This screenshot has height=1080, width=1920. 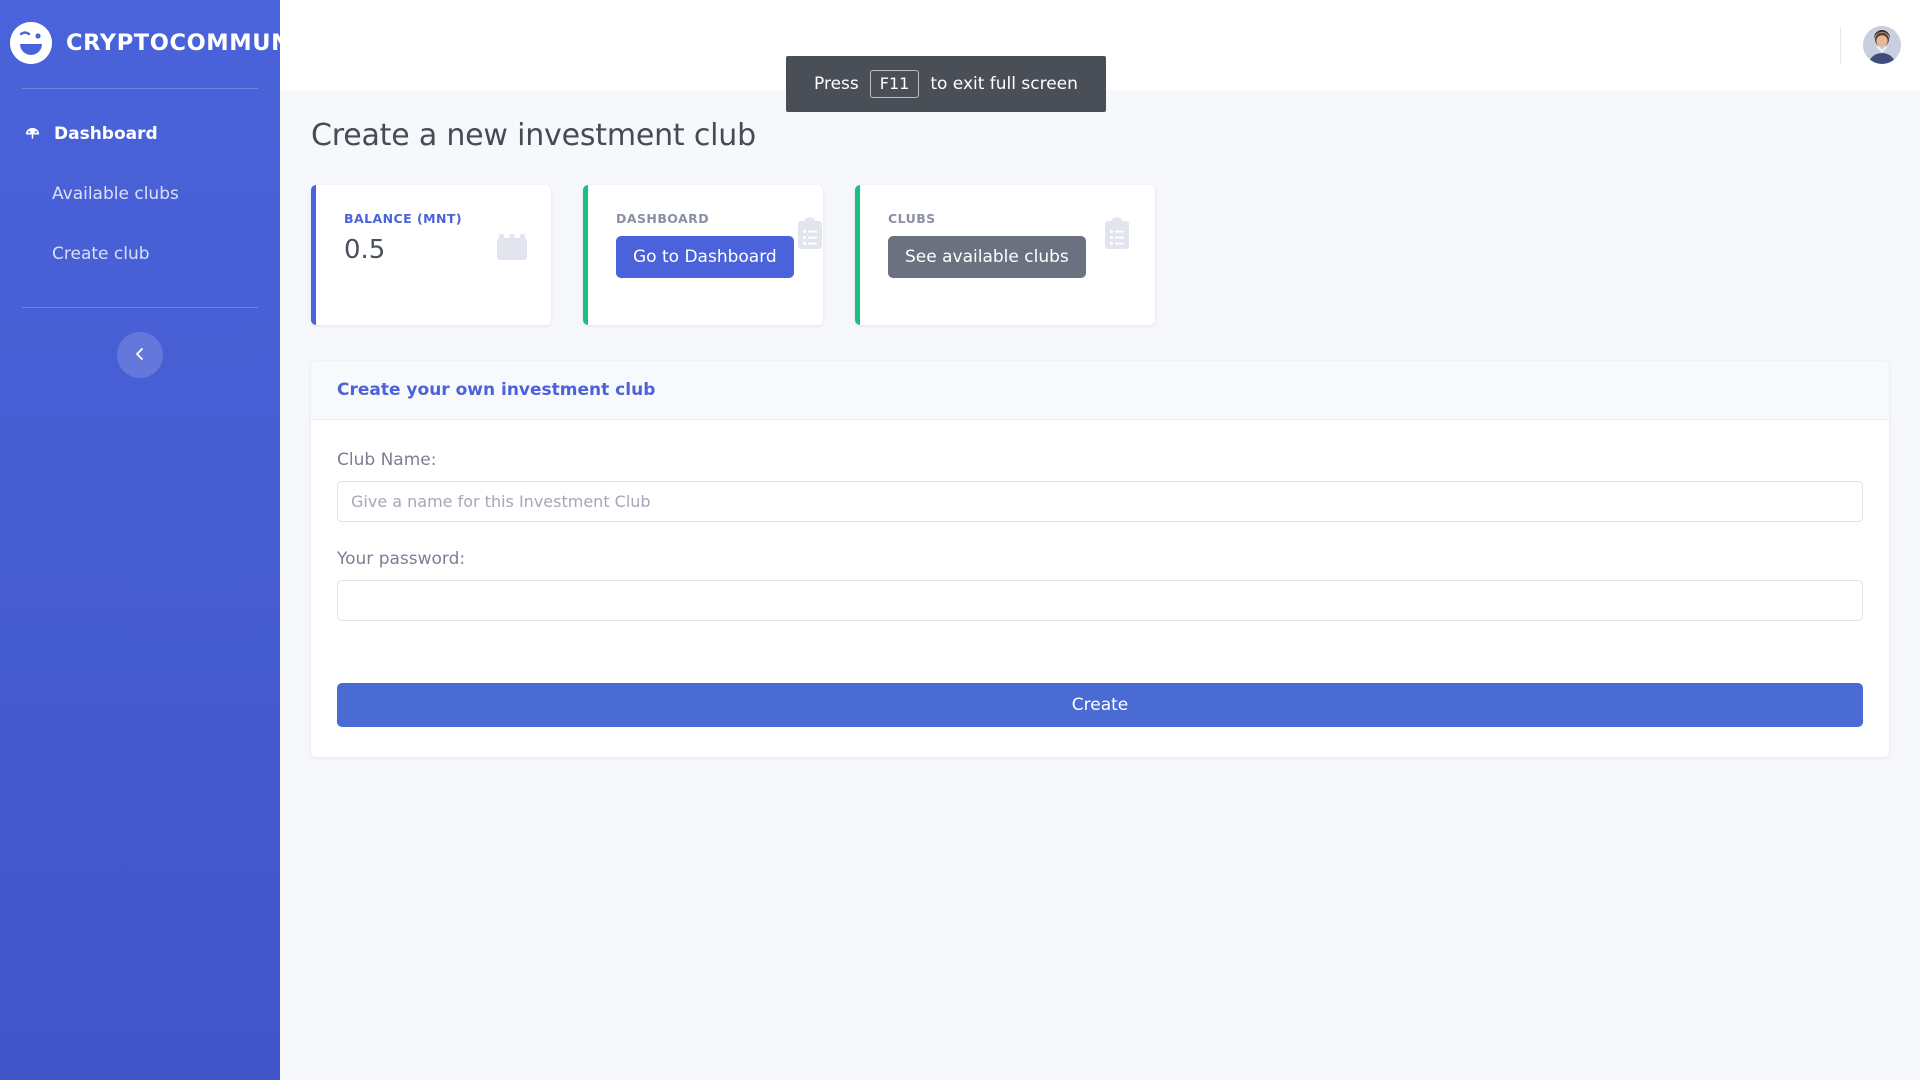 I want to click on topbar-divider, so click(x=1840, y=45).